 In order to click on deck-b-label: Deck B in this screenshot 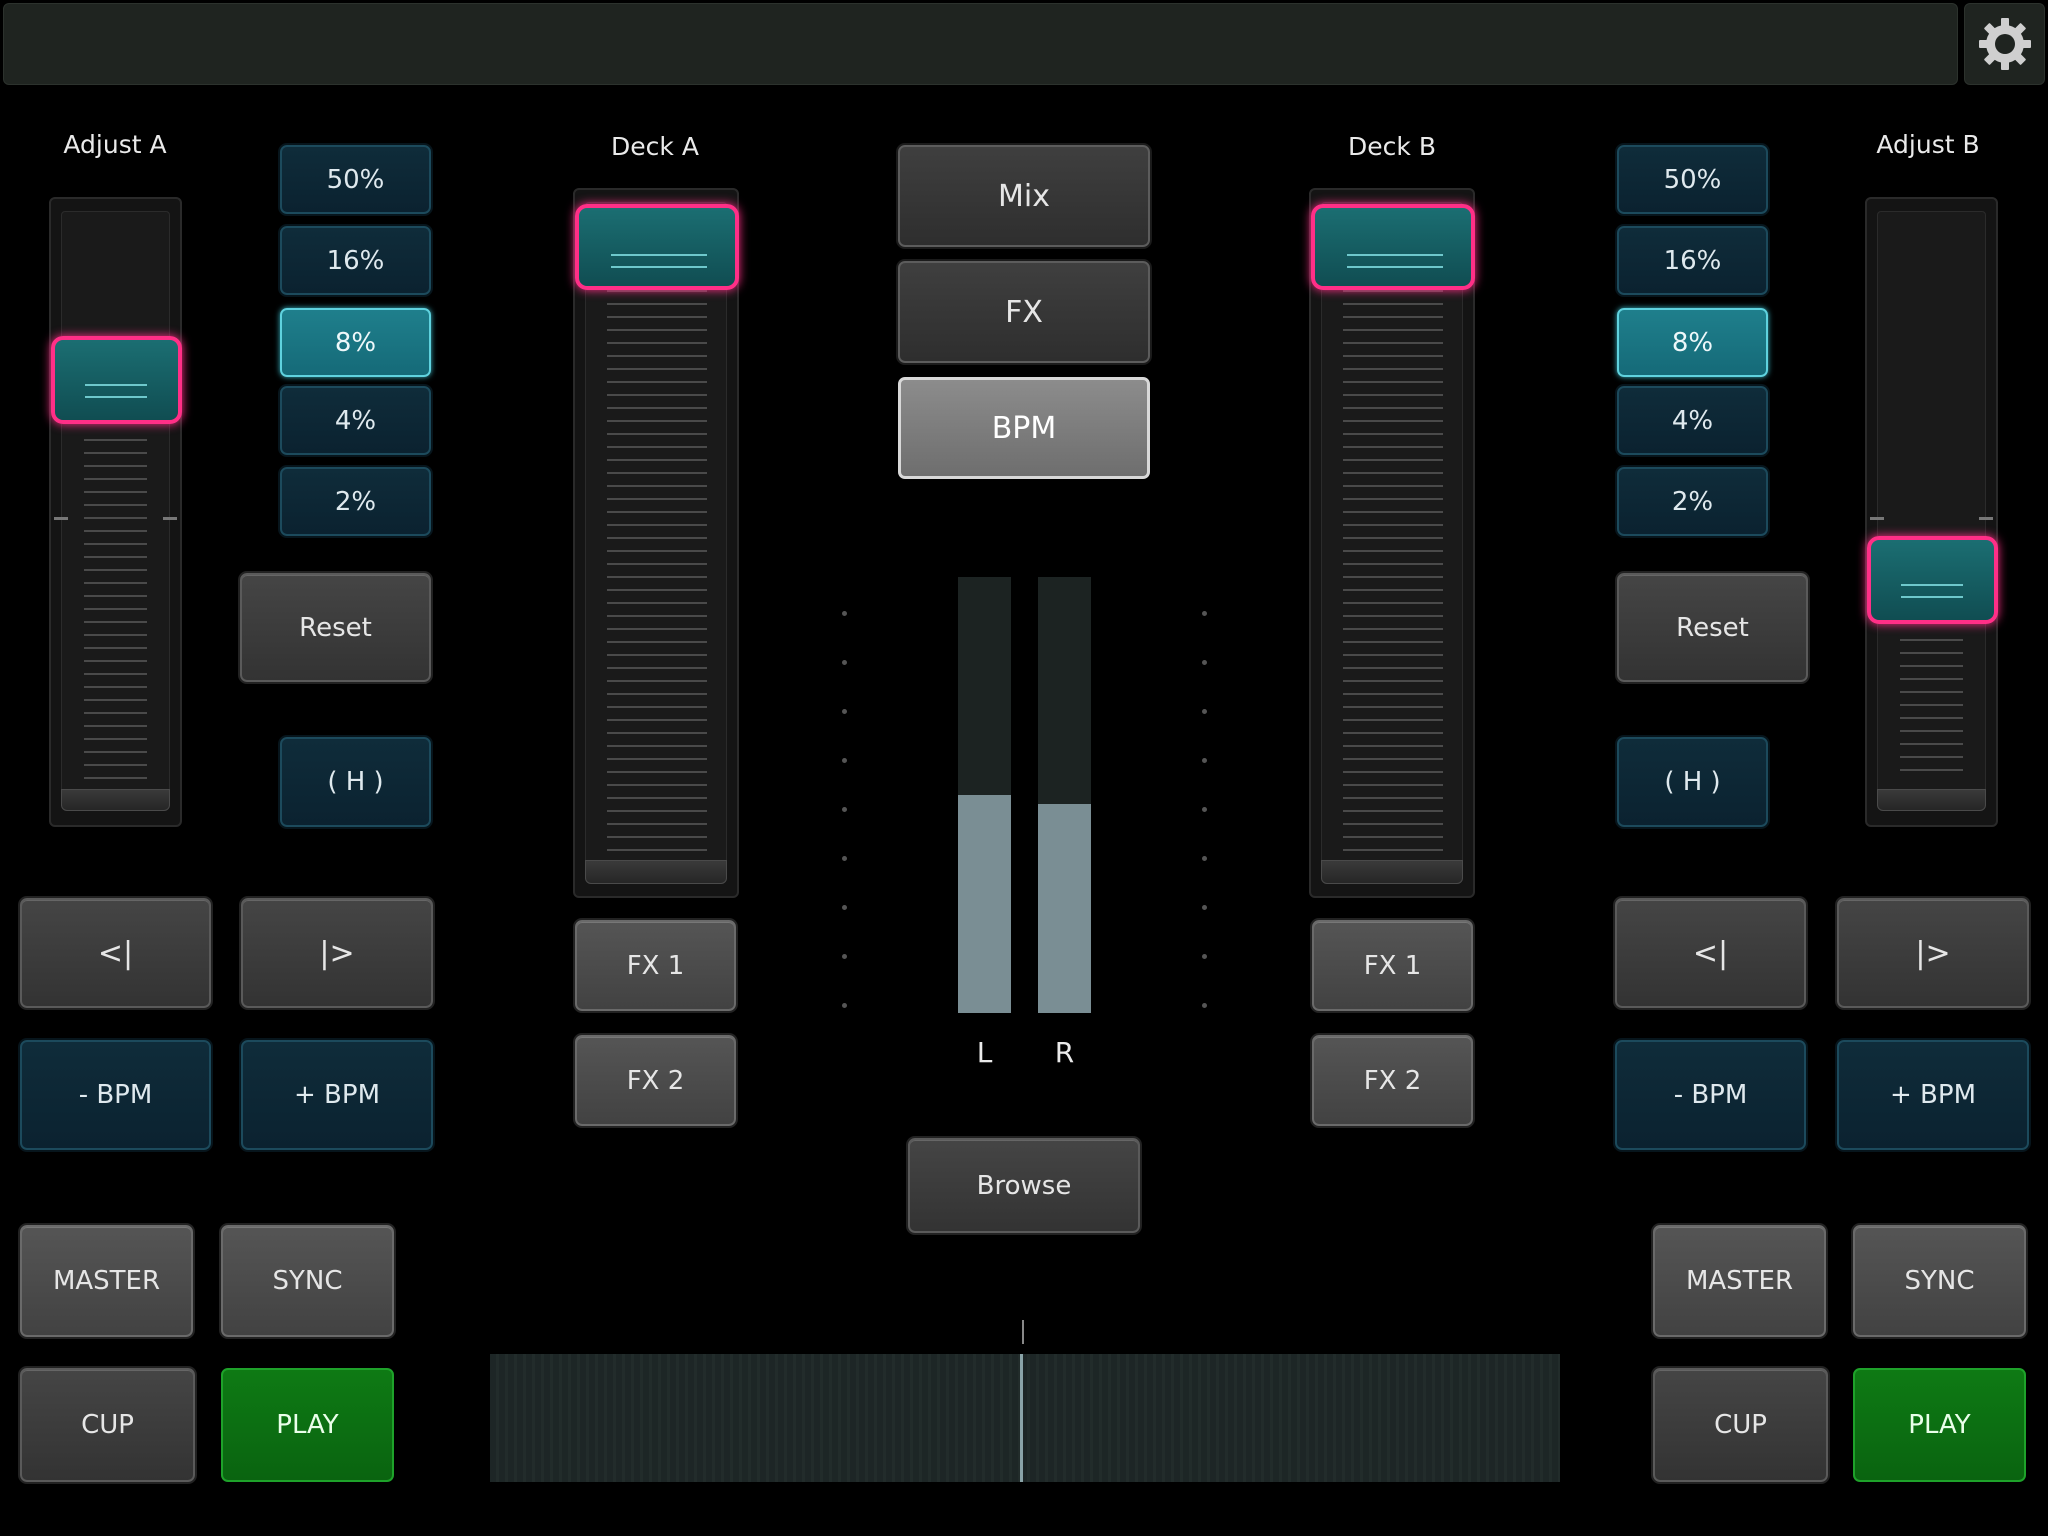, I will do `click(1392, 146)`.